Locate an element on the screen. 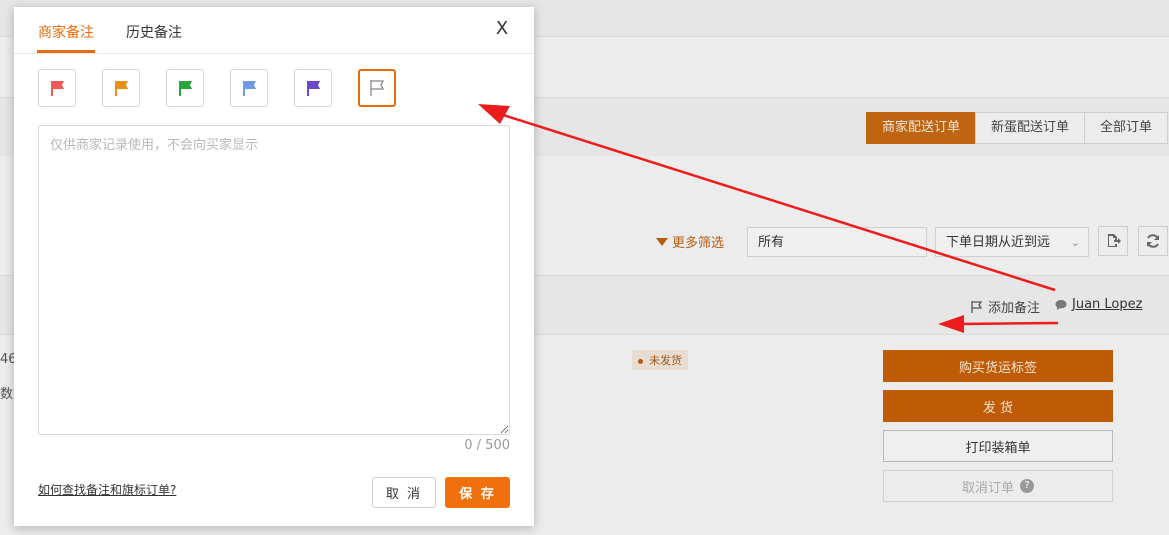  sort-select-value: 下单日期从近到远 is located at coordinates (998, 242).